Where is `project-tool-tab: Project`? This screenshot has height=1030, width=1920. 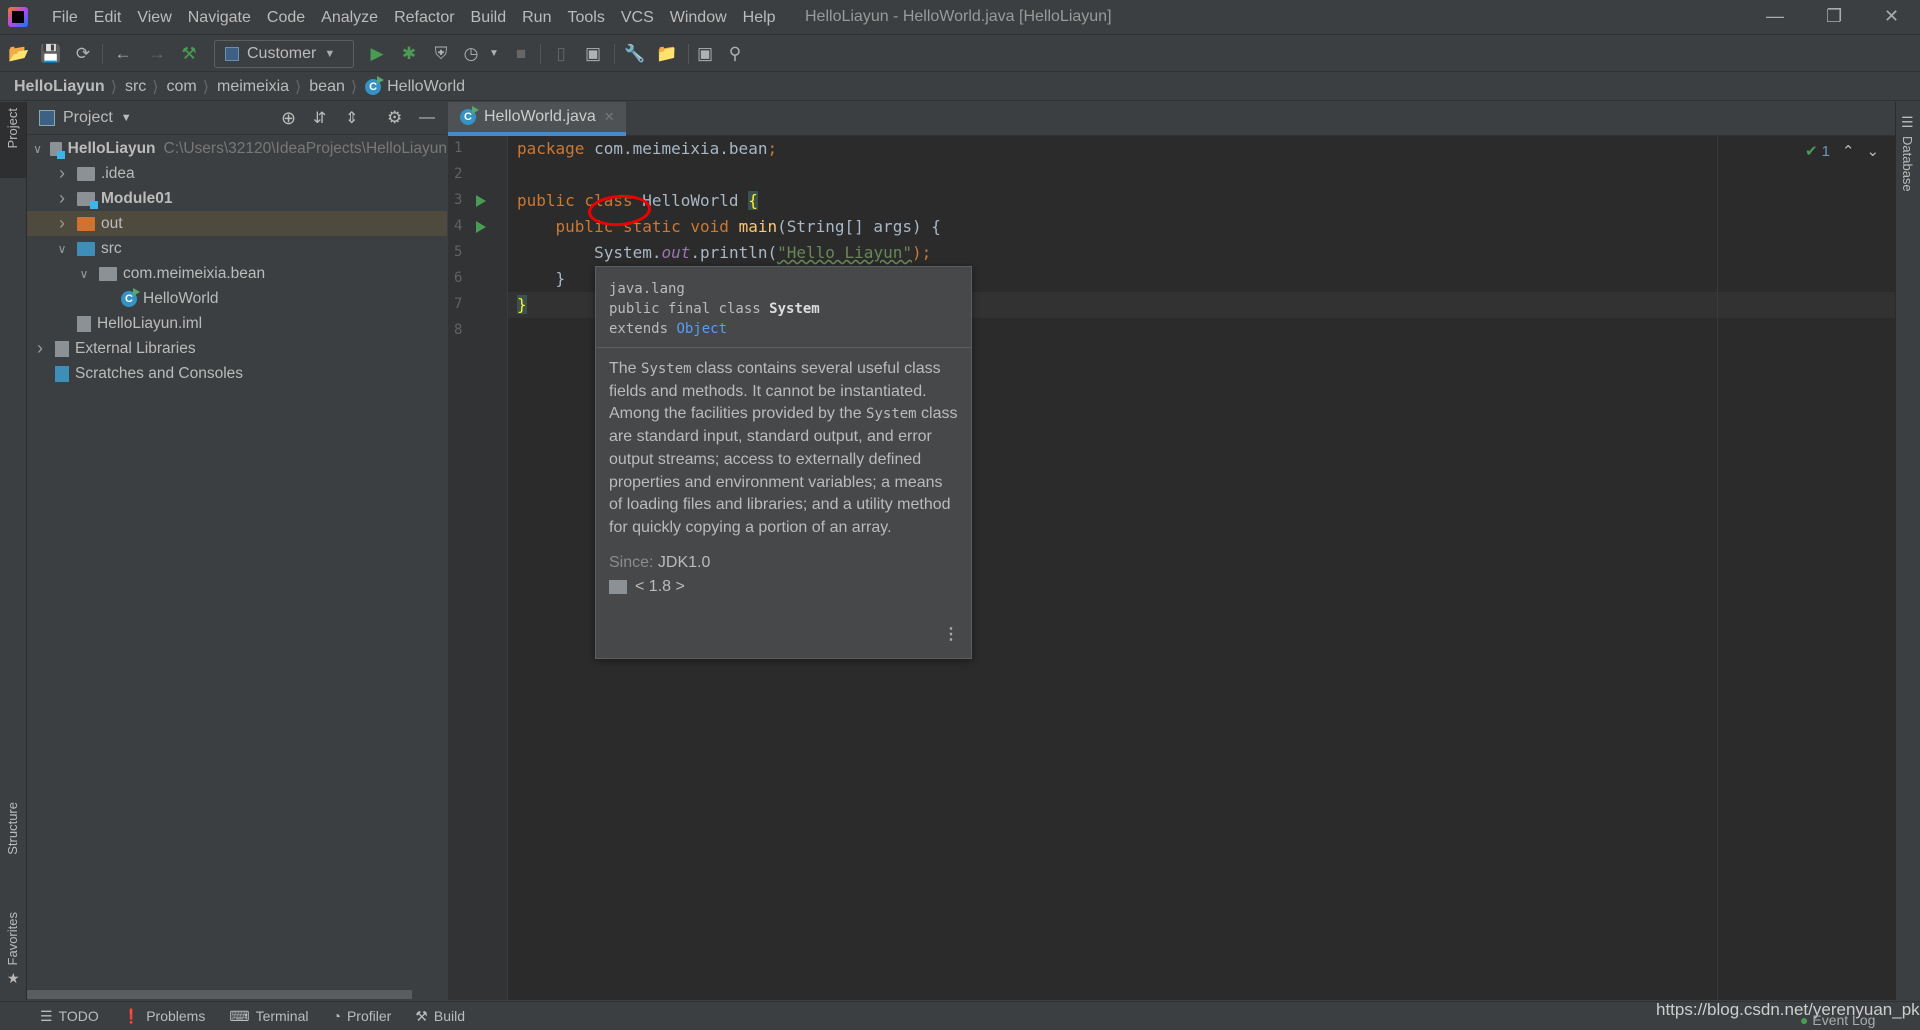 project-tool-tab: Project is located at coordinates (13, 140).